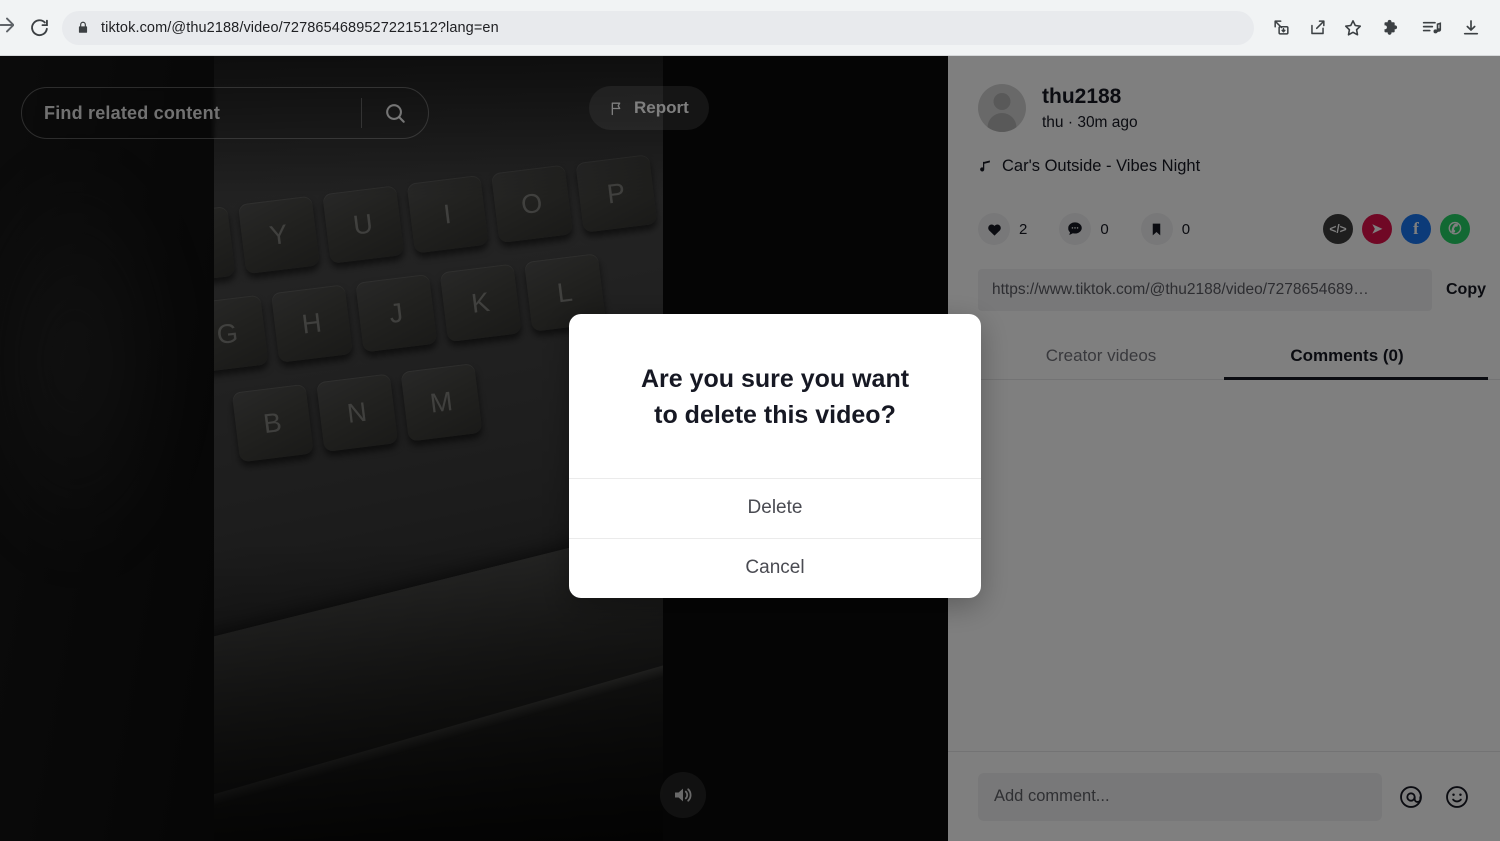 This screenshot has height=841, width=1500. What do you see at coordinates (1353, 28) in the screenshot?
I see `bookmark-star-icon` at bounding box center [1353, 28].